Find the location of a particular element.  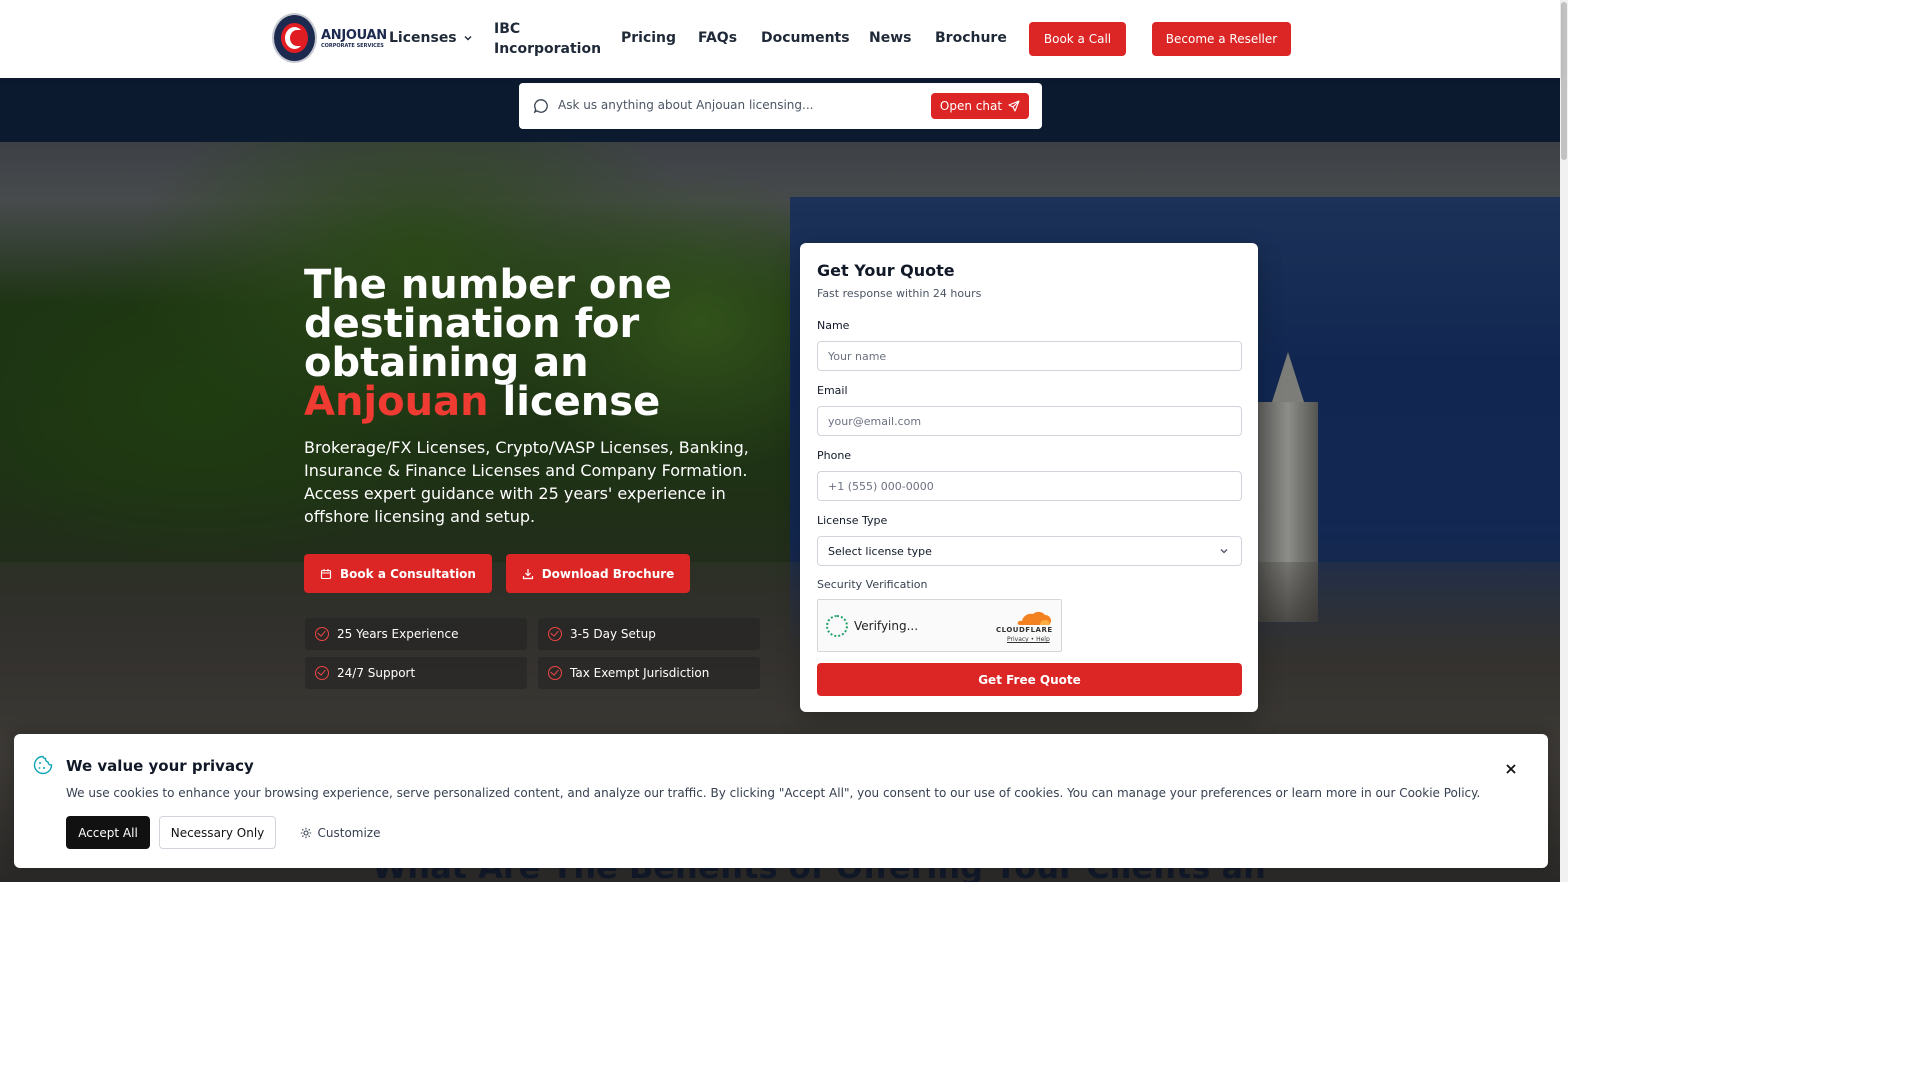

gear-icon is located at coordinates (305, 832).